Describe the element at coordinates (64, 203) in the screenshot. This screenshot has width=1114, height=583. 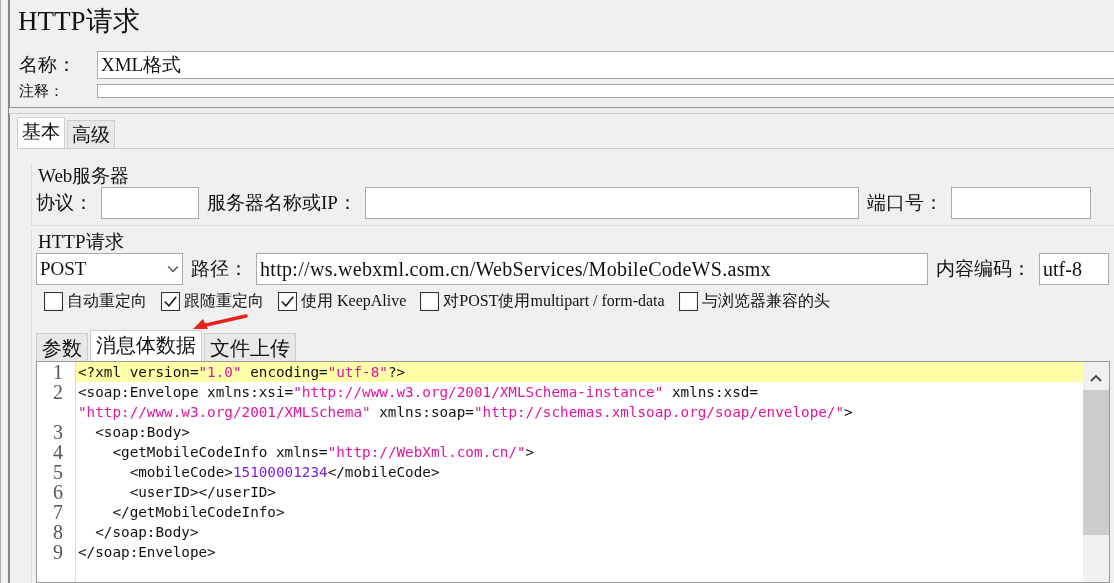
I see `field-label: 协议：` at that location.